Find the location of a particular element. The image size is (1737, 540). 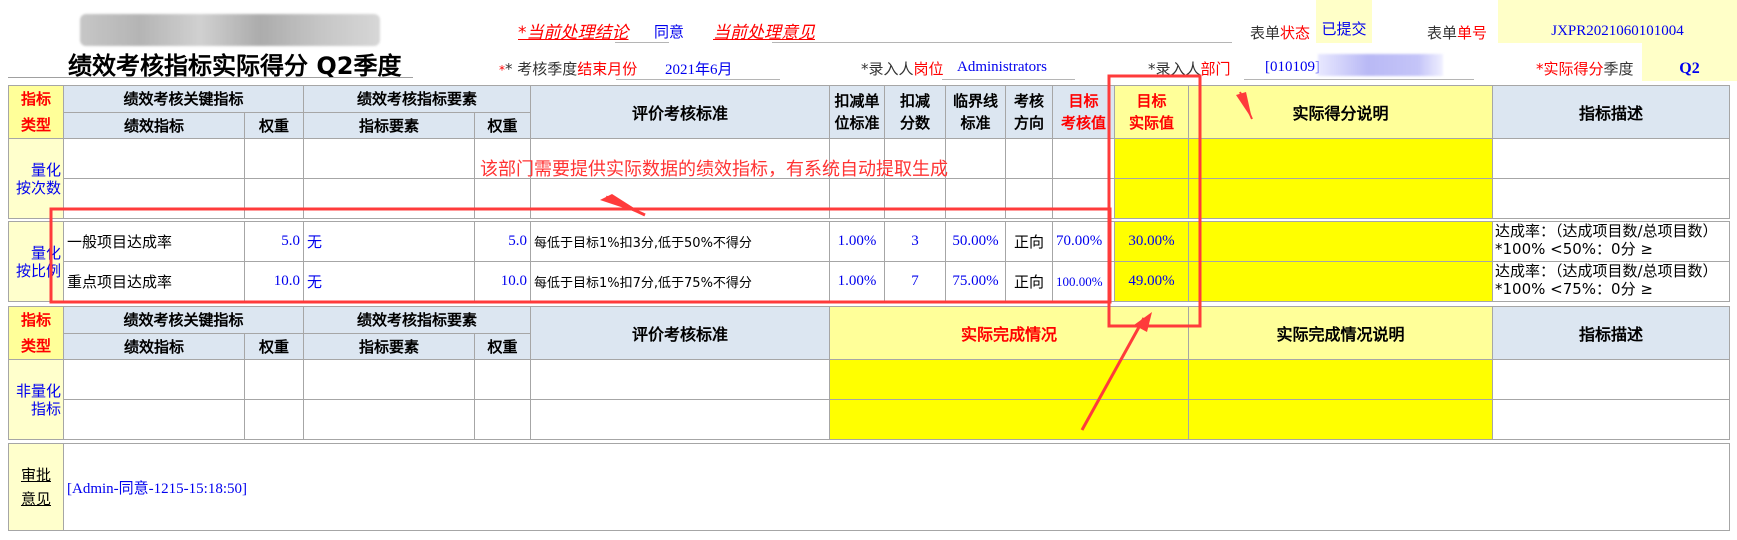

position-label: *录入人岗位 is located at coordinates (902, 69).